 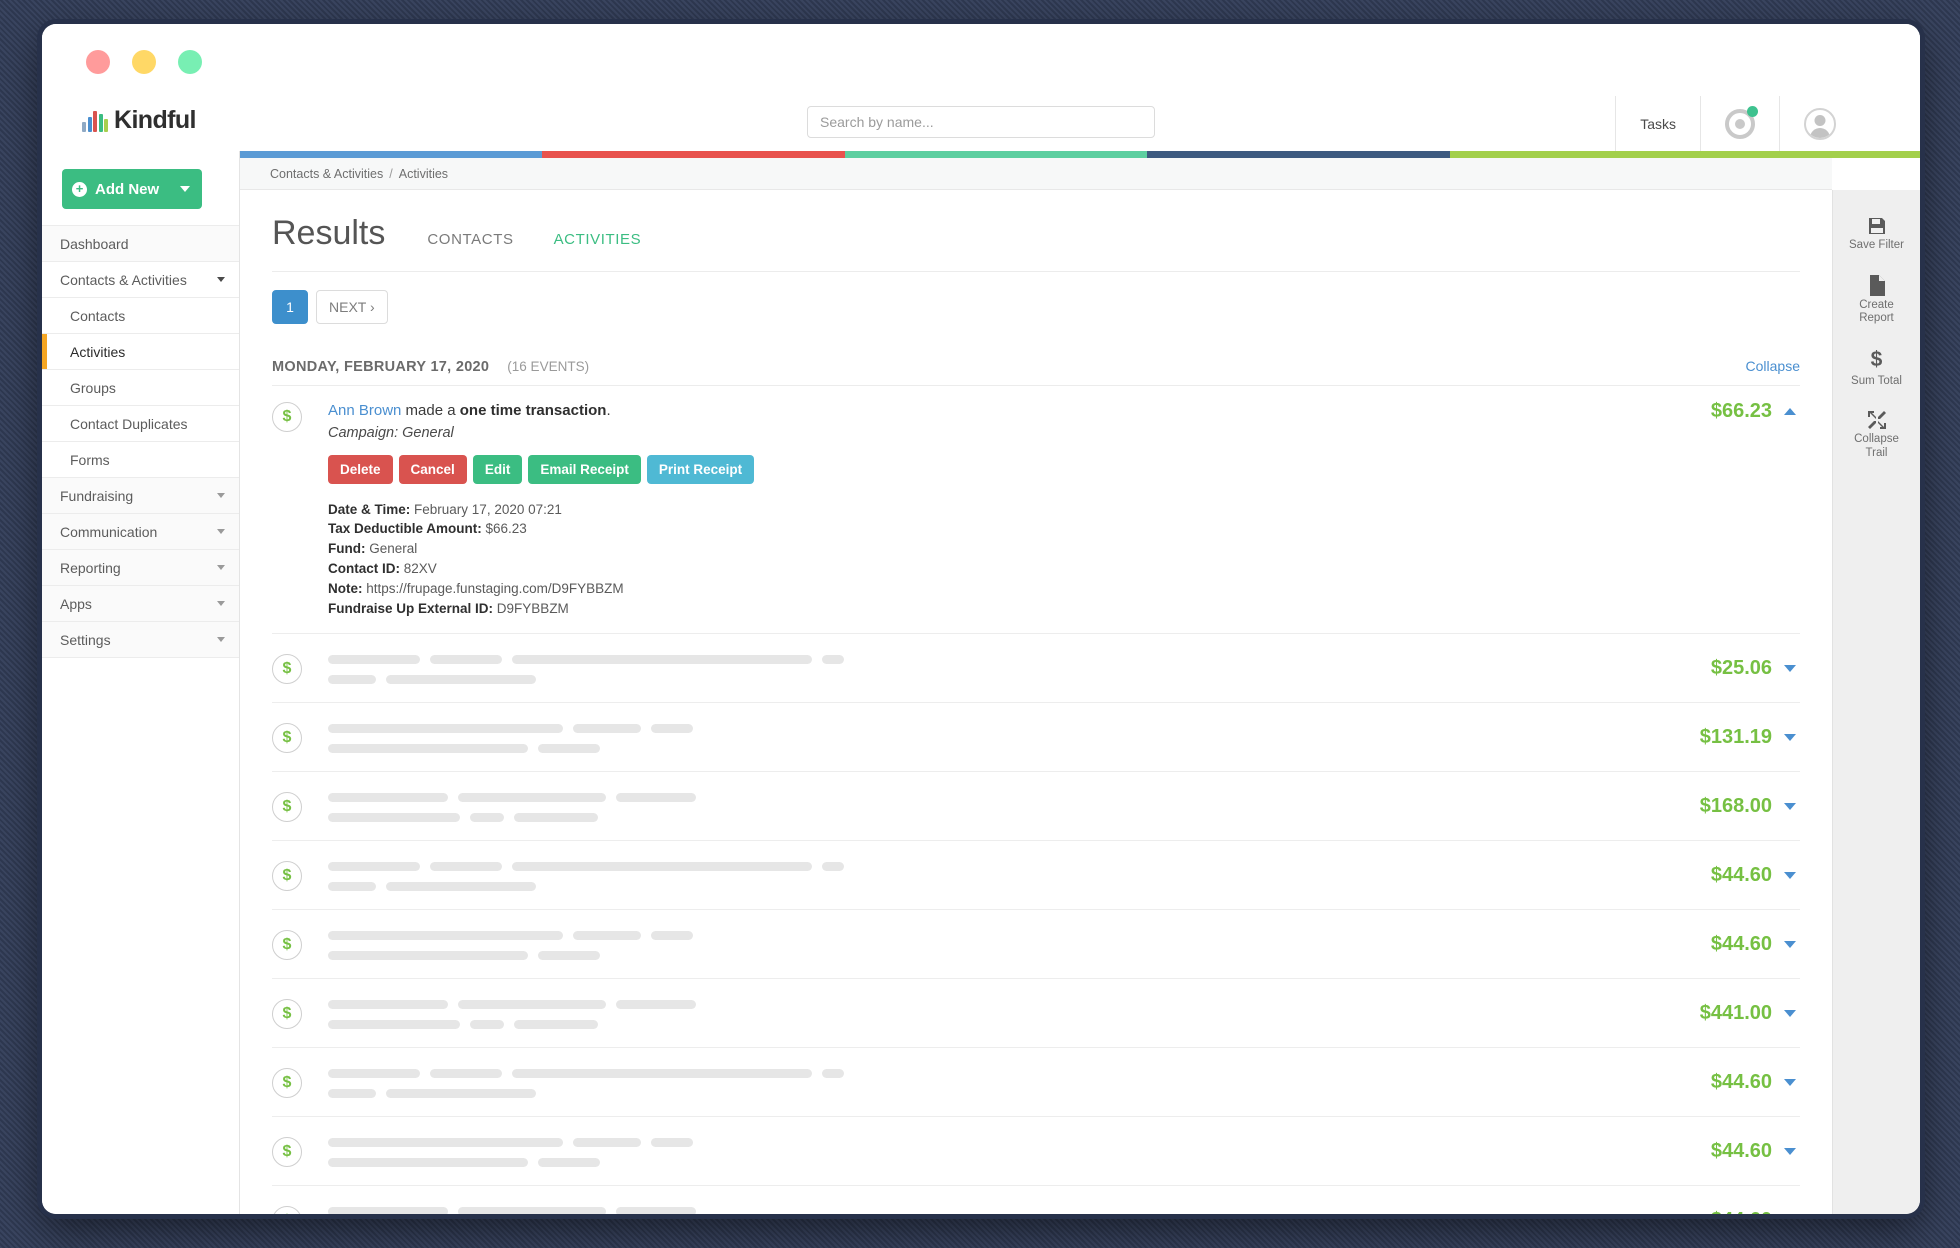 I want to click on activity-row: $ $441.00, so click(x=1036, y=1014).